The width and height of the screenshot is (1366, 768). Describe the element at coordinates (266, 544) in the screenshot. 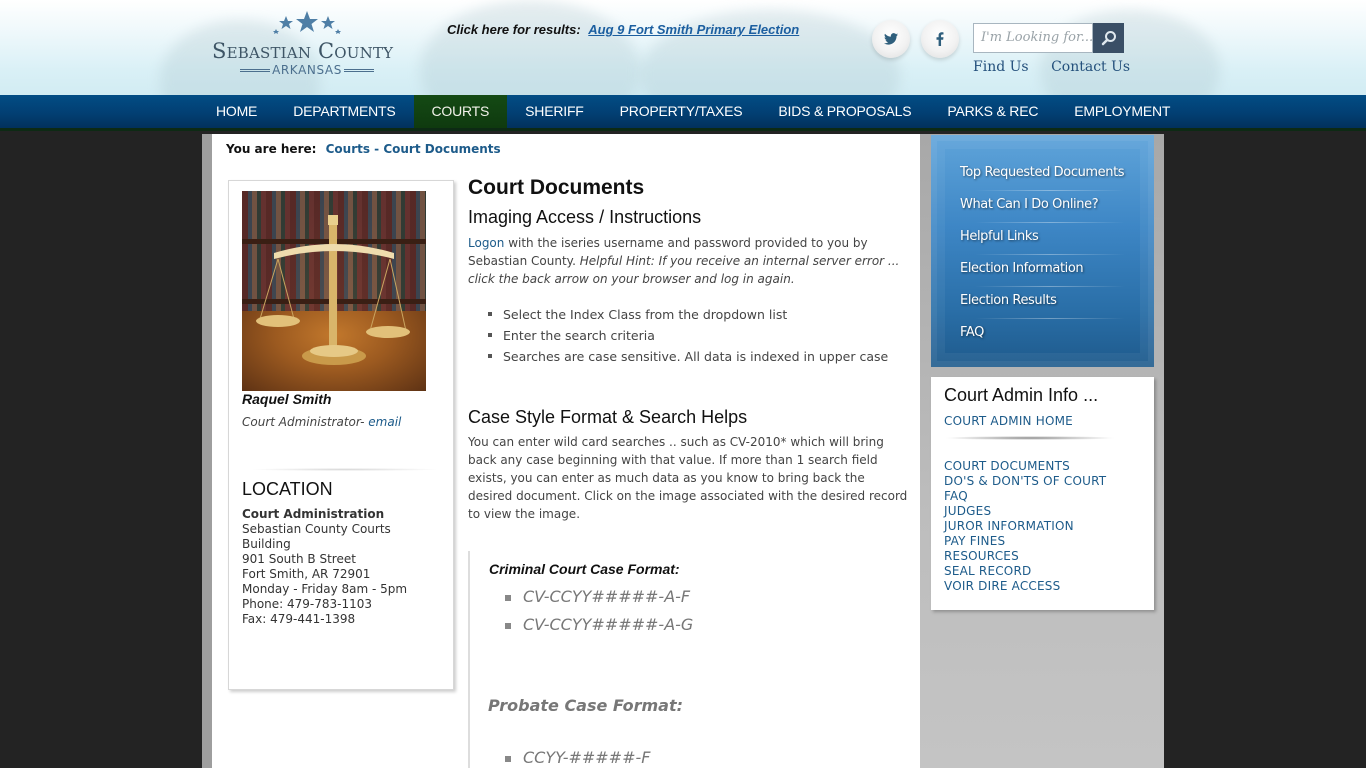

I see `location-line: Building` at that location.